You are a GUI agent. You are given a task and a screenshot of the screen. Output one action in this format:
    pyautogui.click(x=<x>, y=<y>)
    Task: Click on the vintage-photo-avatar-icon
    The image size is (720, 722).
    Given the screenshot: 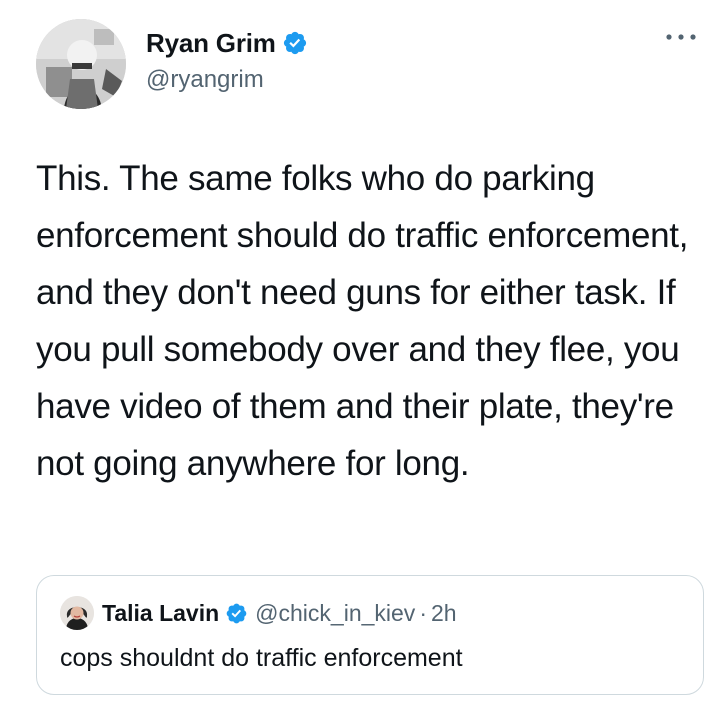 What is the action you would take?
    pyautogui.click(x=81, y=64)
    